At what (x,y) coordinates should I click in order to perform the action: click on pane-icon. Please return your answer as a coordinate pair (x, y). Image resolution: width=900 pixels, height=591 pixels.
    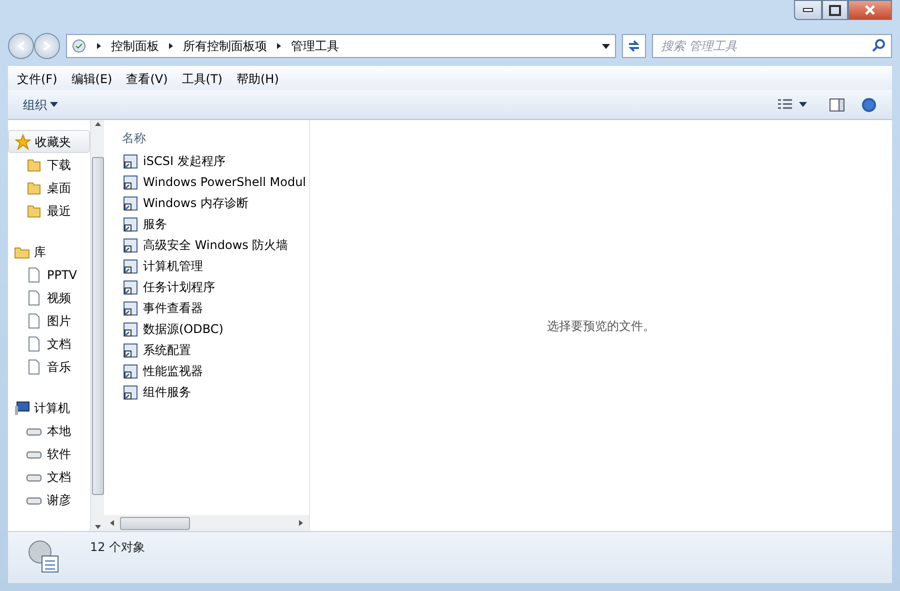
    Looking at the image, I should click on (837, 105).